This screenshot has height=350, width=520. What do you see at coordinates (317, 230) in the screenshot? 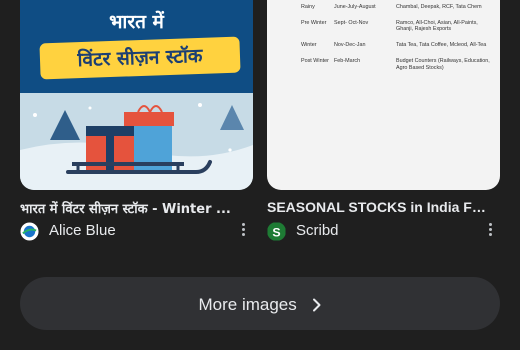
I see `source-name: Scribd` at bounding box center [317, 230].